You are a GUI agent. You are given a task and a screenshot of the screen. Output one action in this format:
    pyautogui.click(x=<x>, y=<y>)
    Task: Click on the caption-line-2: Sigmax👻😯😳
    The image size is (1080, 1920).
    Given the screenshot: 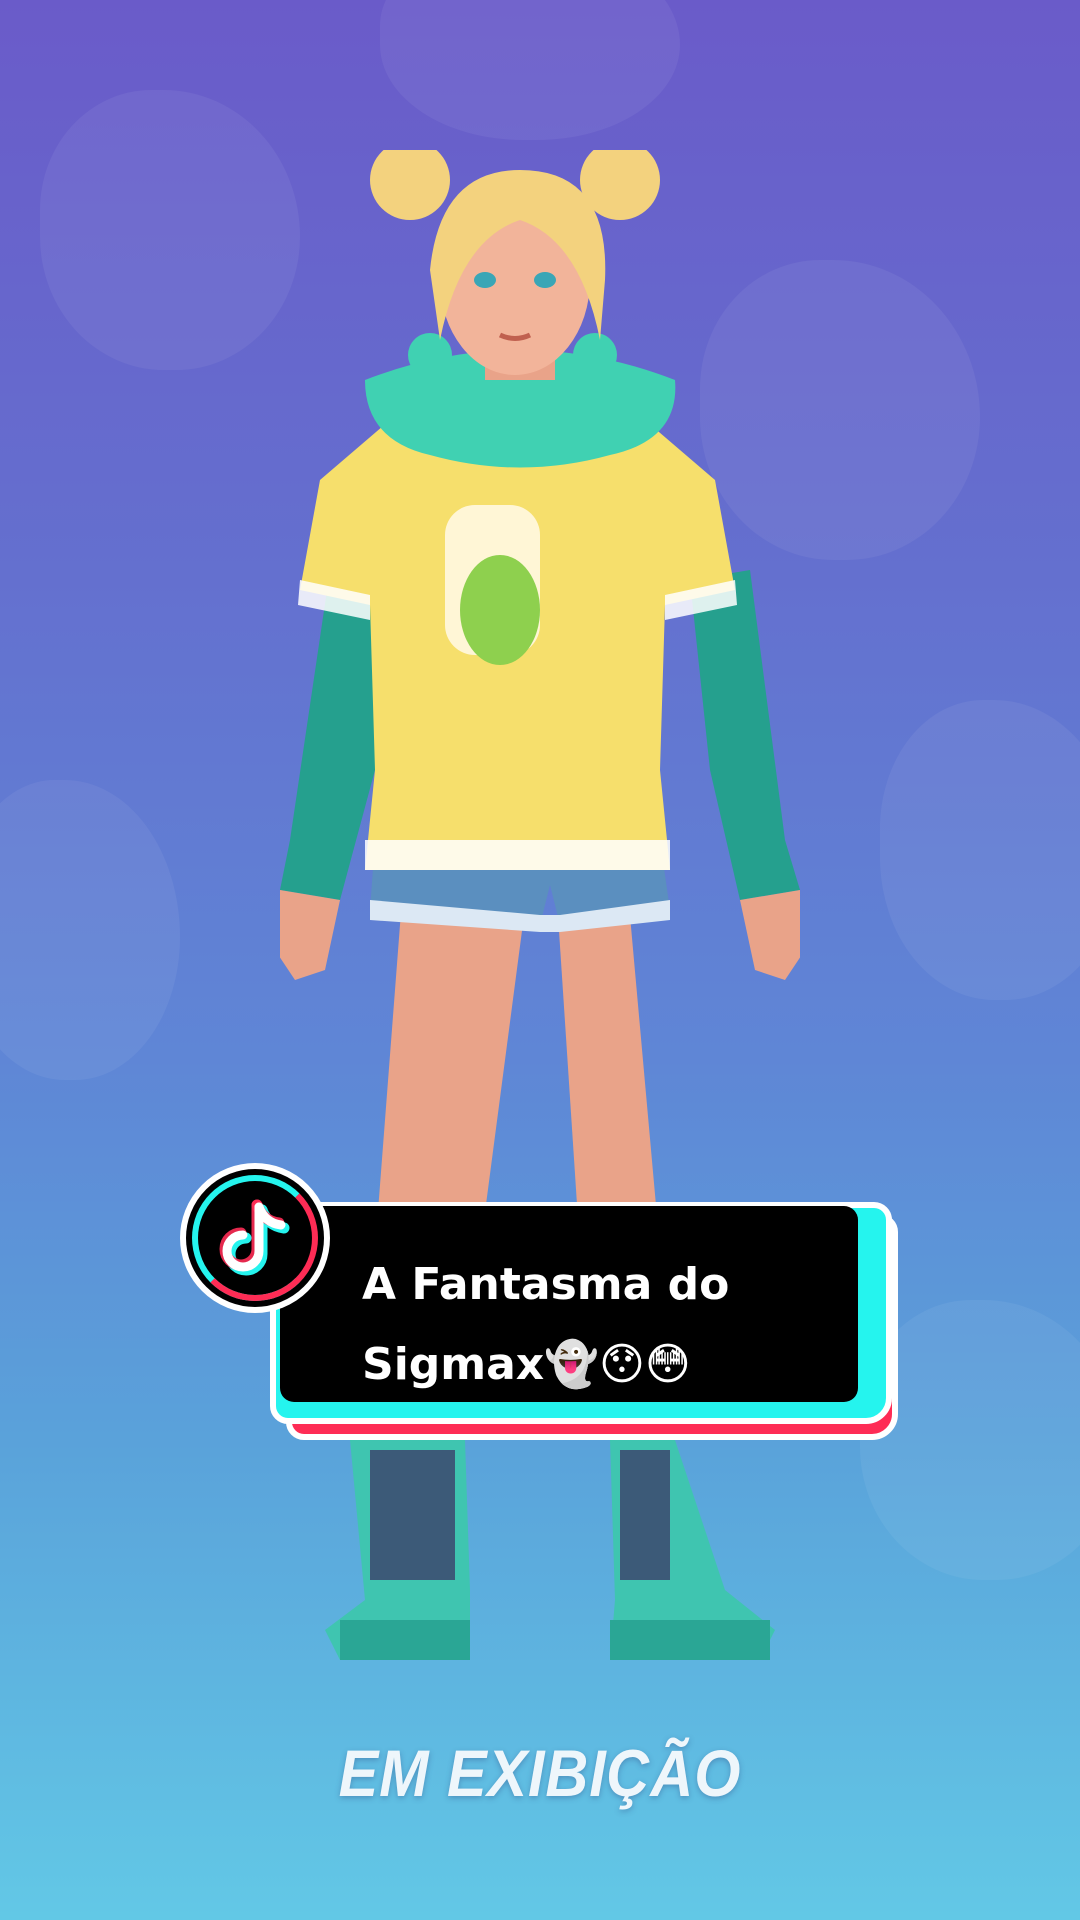 What is the action you would take?
    pyautogui.click(x=526, y=1364)
    